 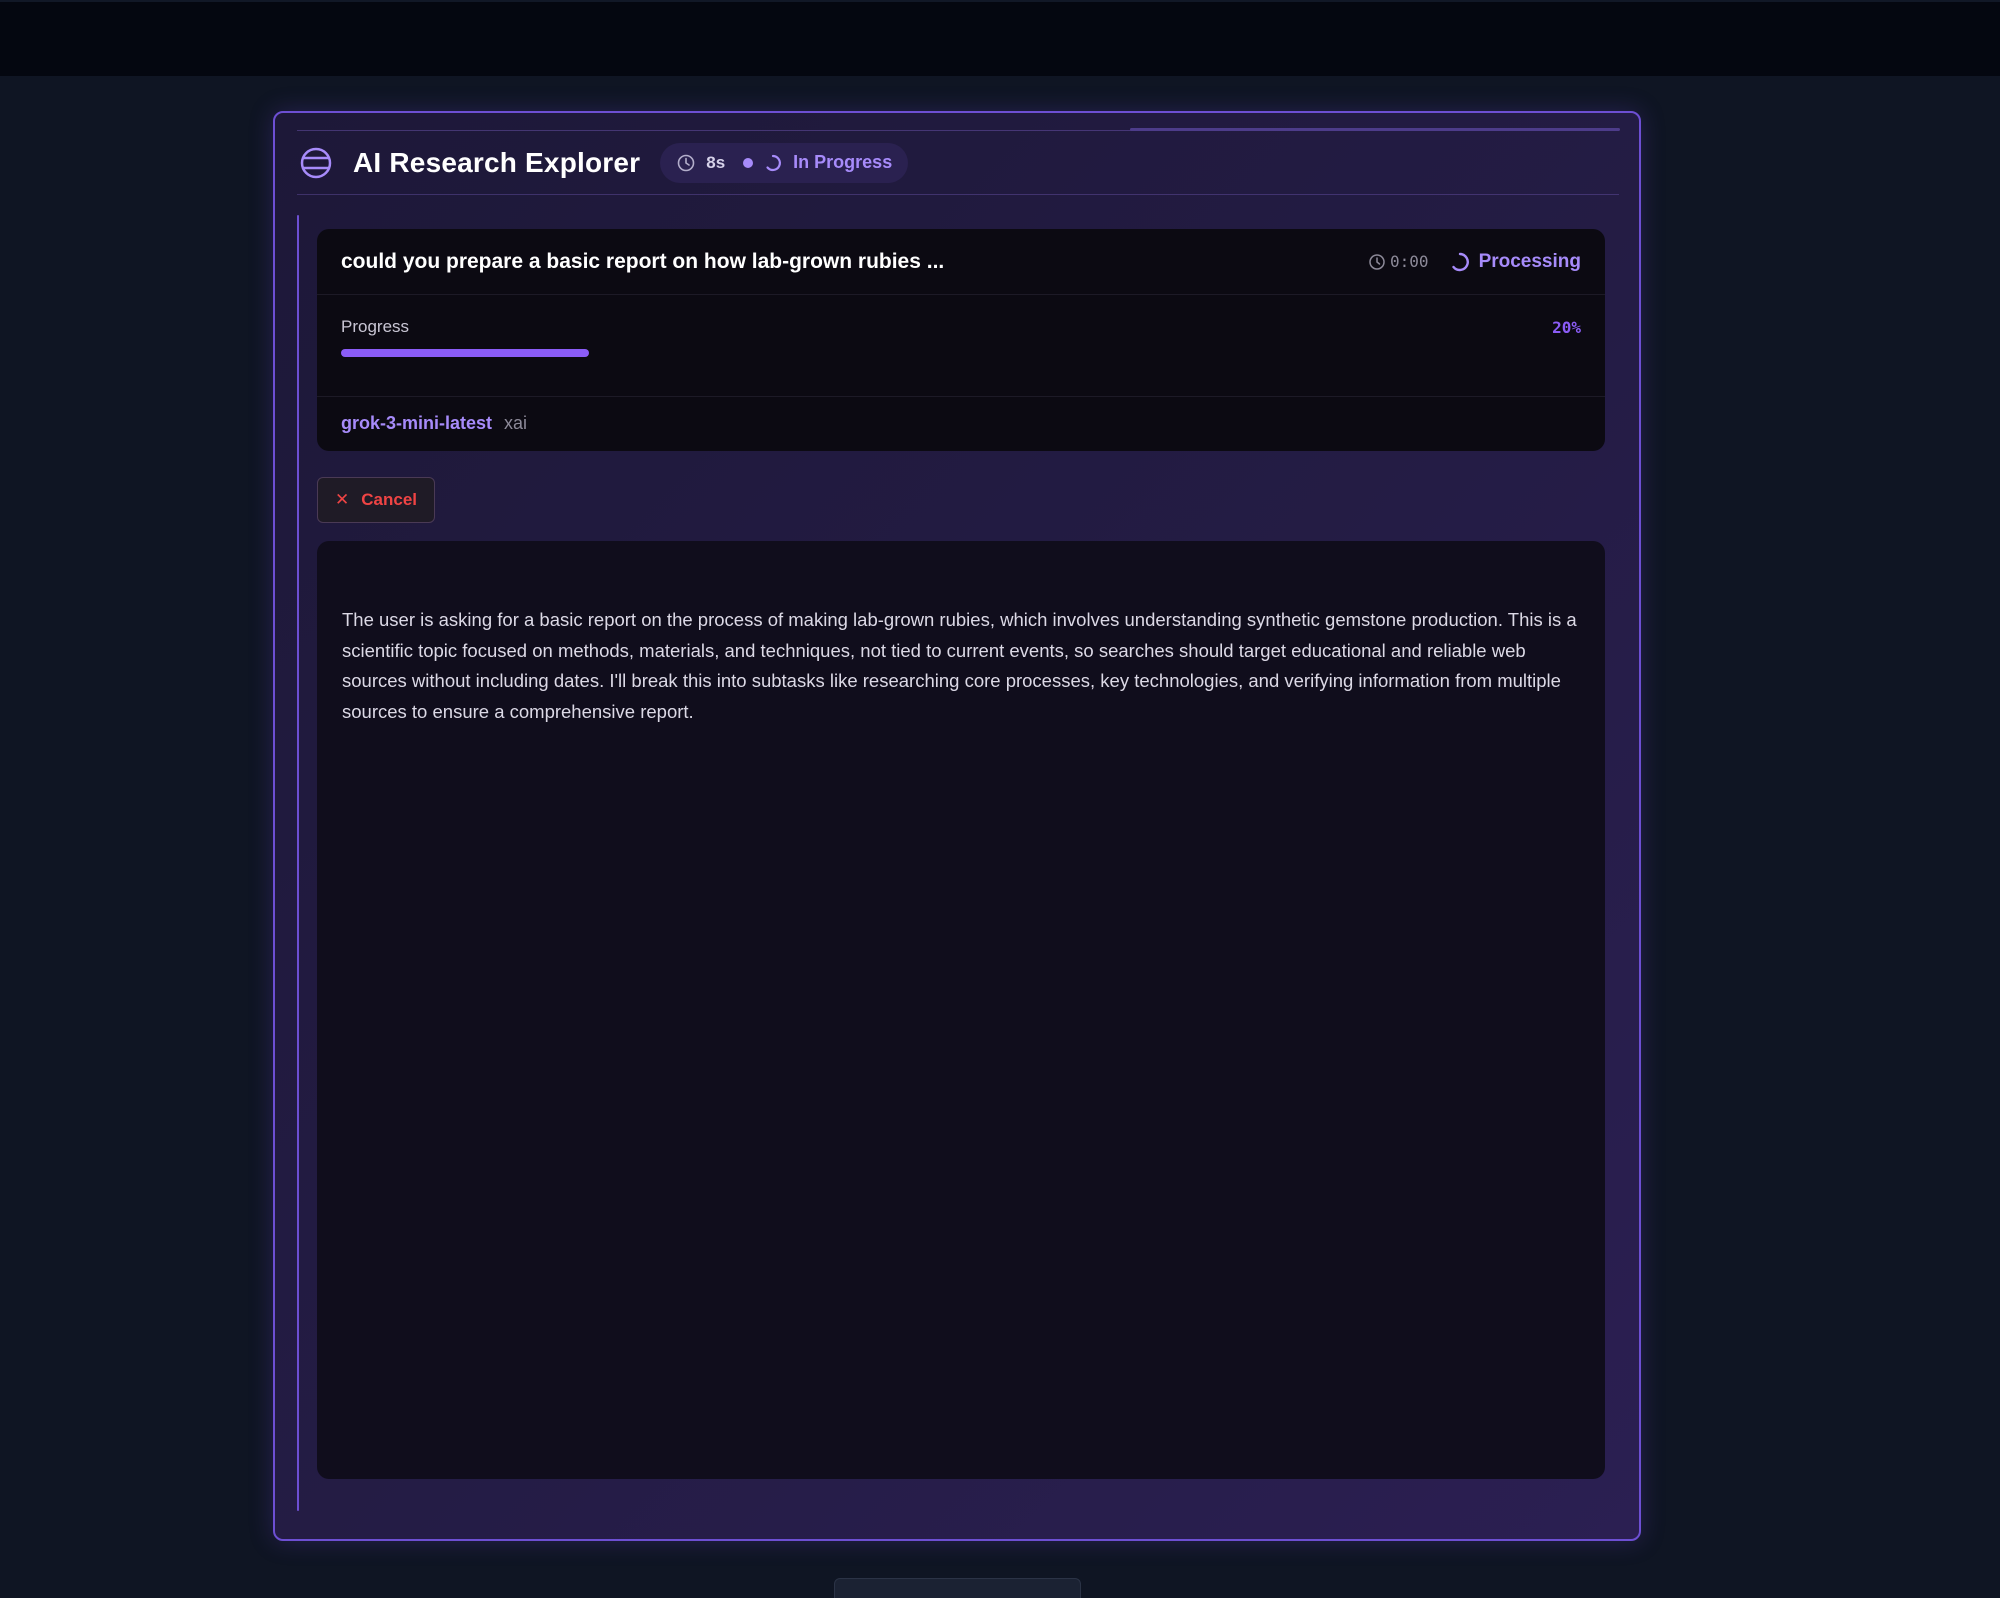 I want to click on elapsed-time: 8s, so click(x=716, y=162).